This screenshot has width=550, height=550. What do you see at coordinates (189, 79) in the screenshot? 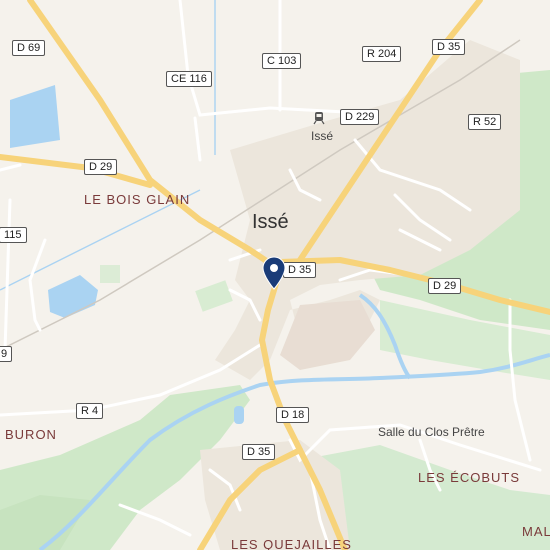
I see `road-shield-ce116: CE 116` at bounding box center [189, 79].